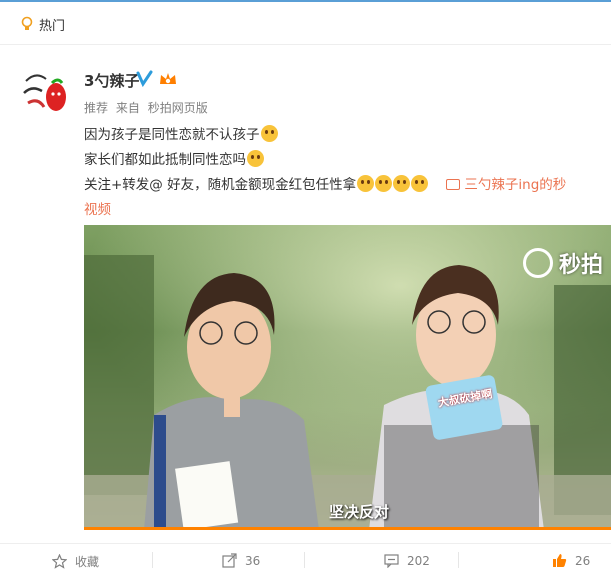 The width and height of the screenshot is (611, 571). Describe the element at coordinates (583, 561) in the screenshot. I see `like-count: 26` at that location.